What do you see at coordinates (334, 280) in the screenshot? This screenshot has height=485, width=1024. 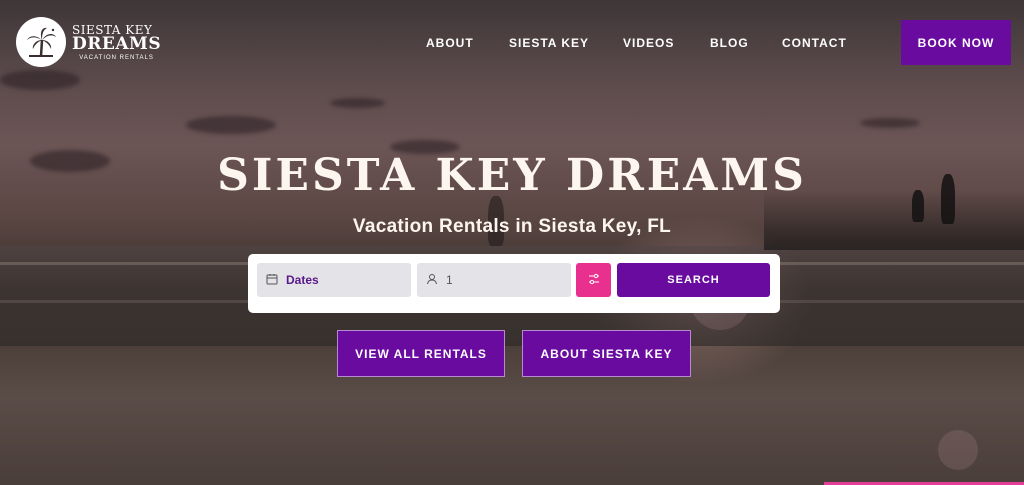 I see `dates-field: Dates` at bounding box center [334, 280].